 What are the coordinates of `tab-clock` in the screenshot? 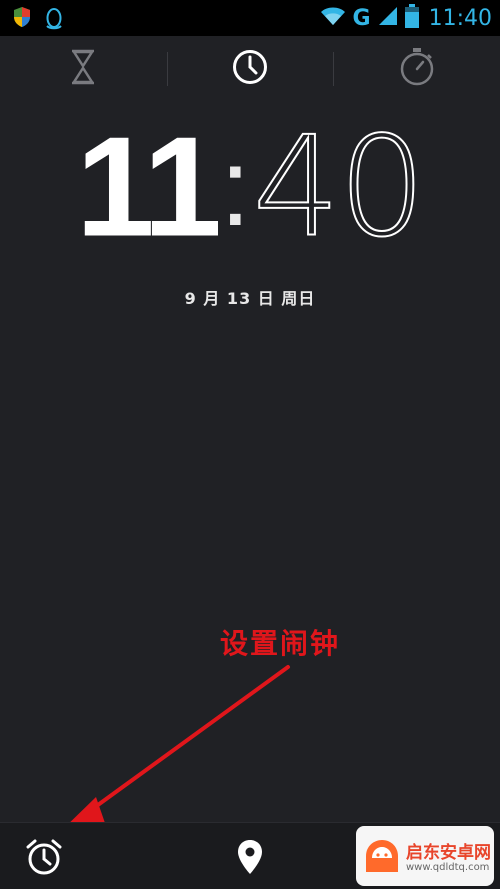 It's located at (250, 69).